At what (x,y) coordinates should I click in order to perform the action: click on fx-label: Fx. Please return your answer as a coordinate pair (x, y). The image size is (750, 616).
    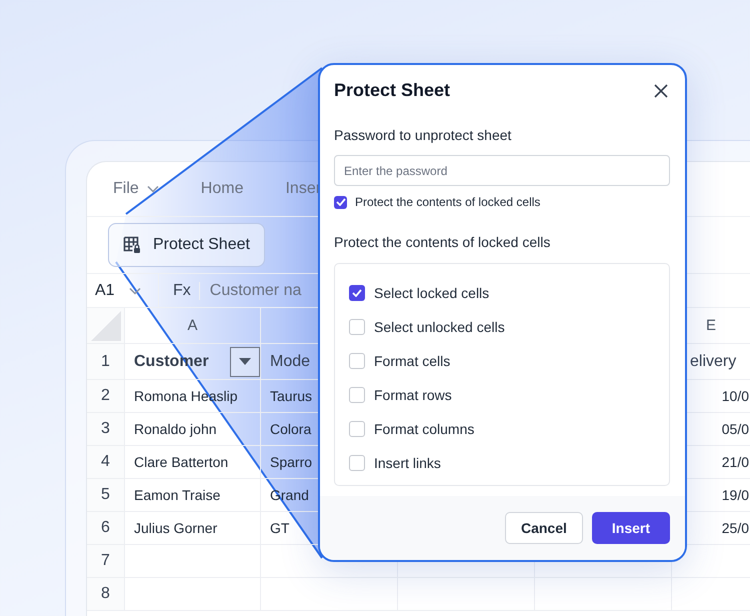
    Looking at the image, I should click on (179, 291).